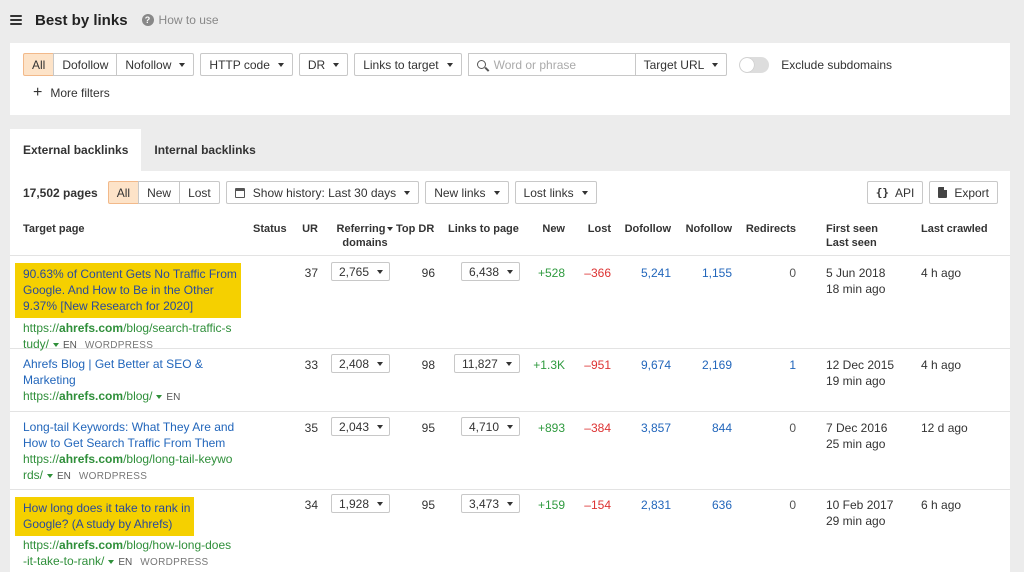  Describe the element at coordinates (76, 150) in the screenshot. I see `tab-external-backlinks: External backlinks` at that location.